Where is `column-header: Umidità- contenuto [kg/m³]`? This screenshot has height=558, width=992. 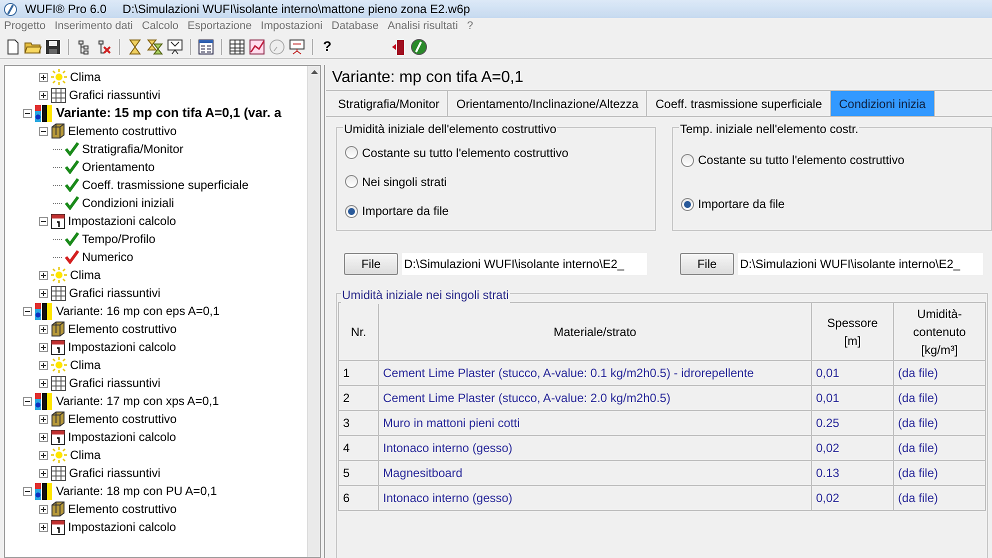 column-header: Umidità- contenuto [kg/m³] is located at coordinates (940, 331).